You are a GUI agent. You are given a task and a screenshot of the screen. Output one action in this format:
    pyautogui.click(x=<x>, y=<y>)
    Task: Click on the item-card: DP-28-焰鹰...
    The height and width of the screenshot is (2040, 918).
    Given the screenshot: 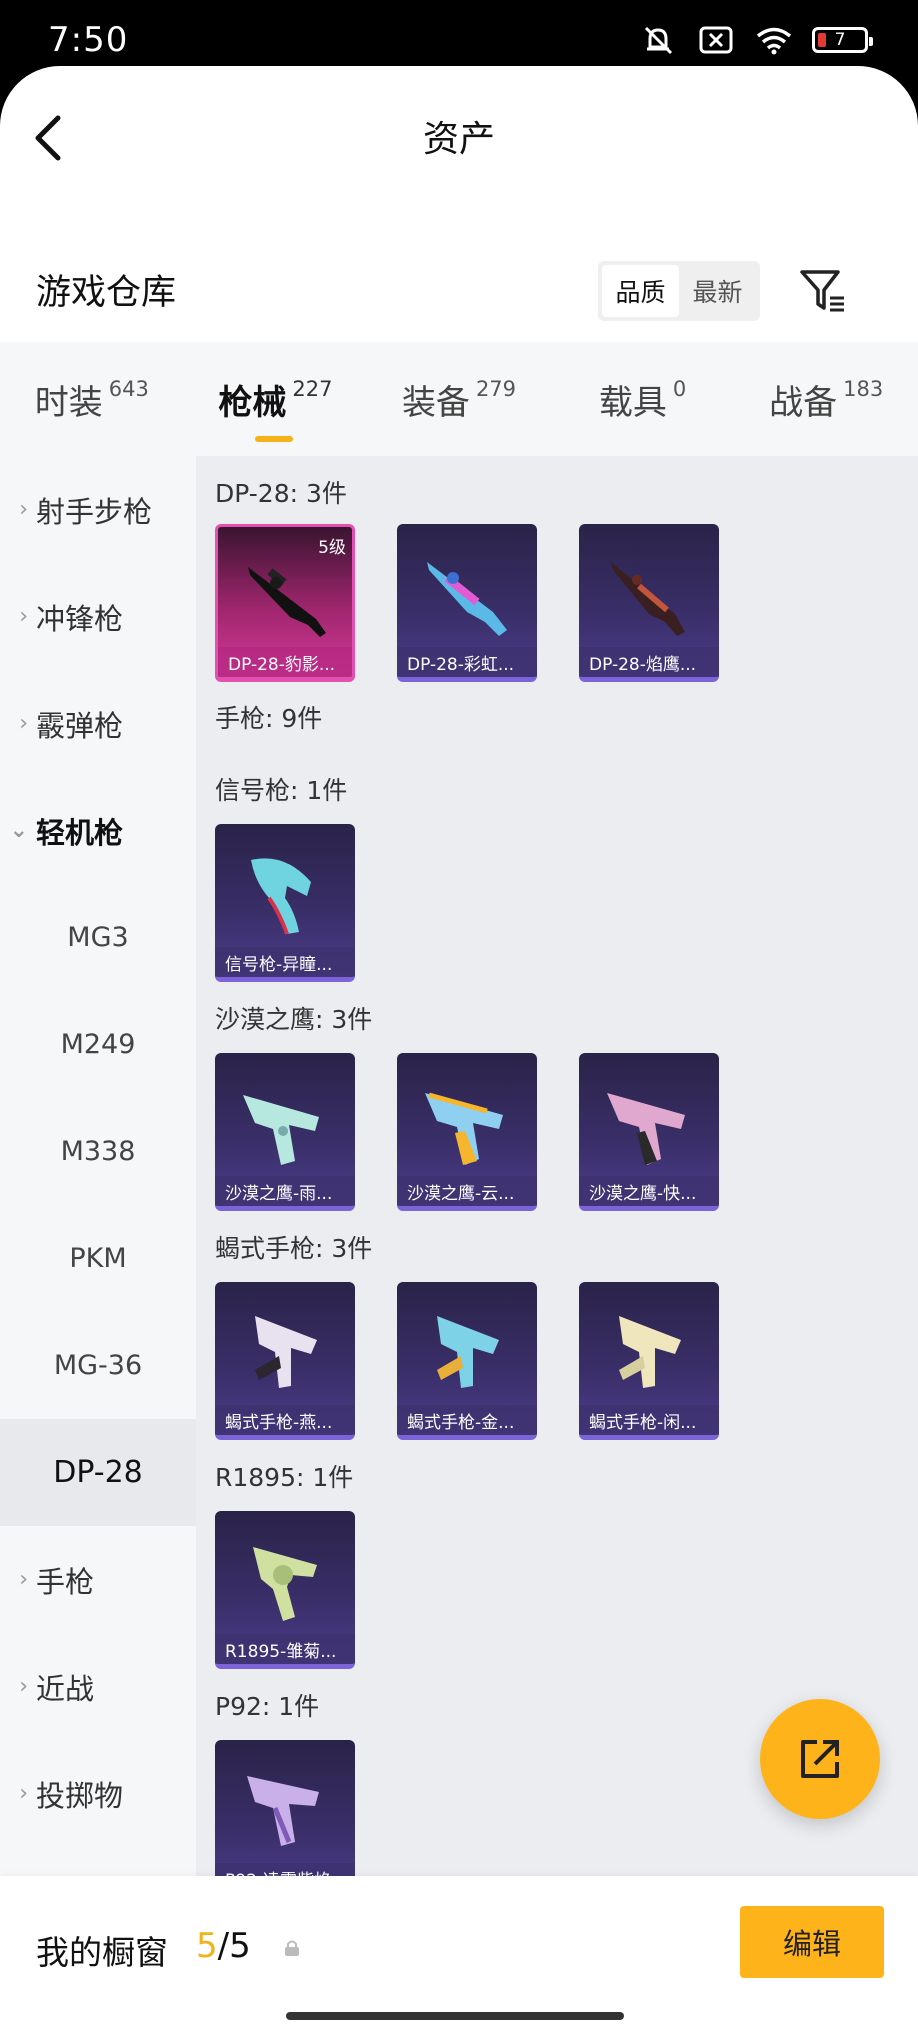 What is the action you would take?
    pyautogui.click(x=649, y=603)
    